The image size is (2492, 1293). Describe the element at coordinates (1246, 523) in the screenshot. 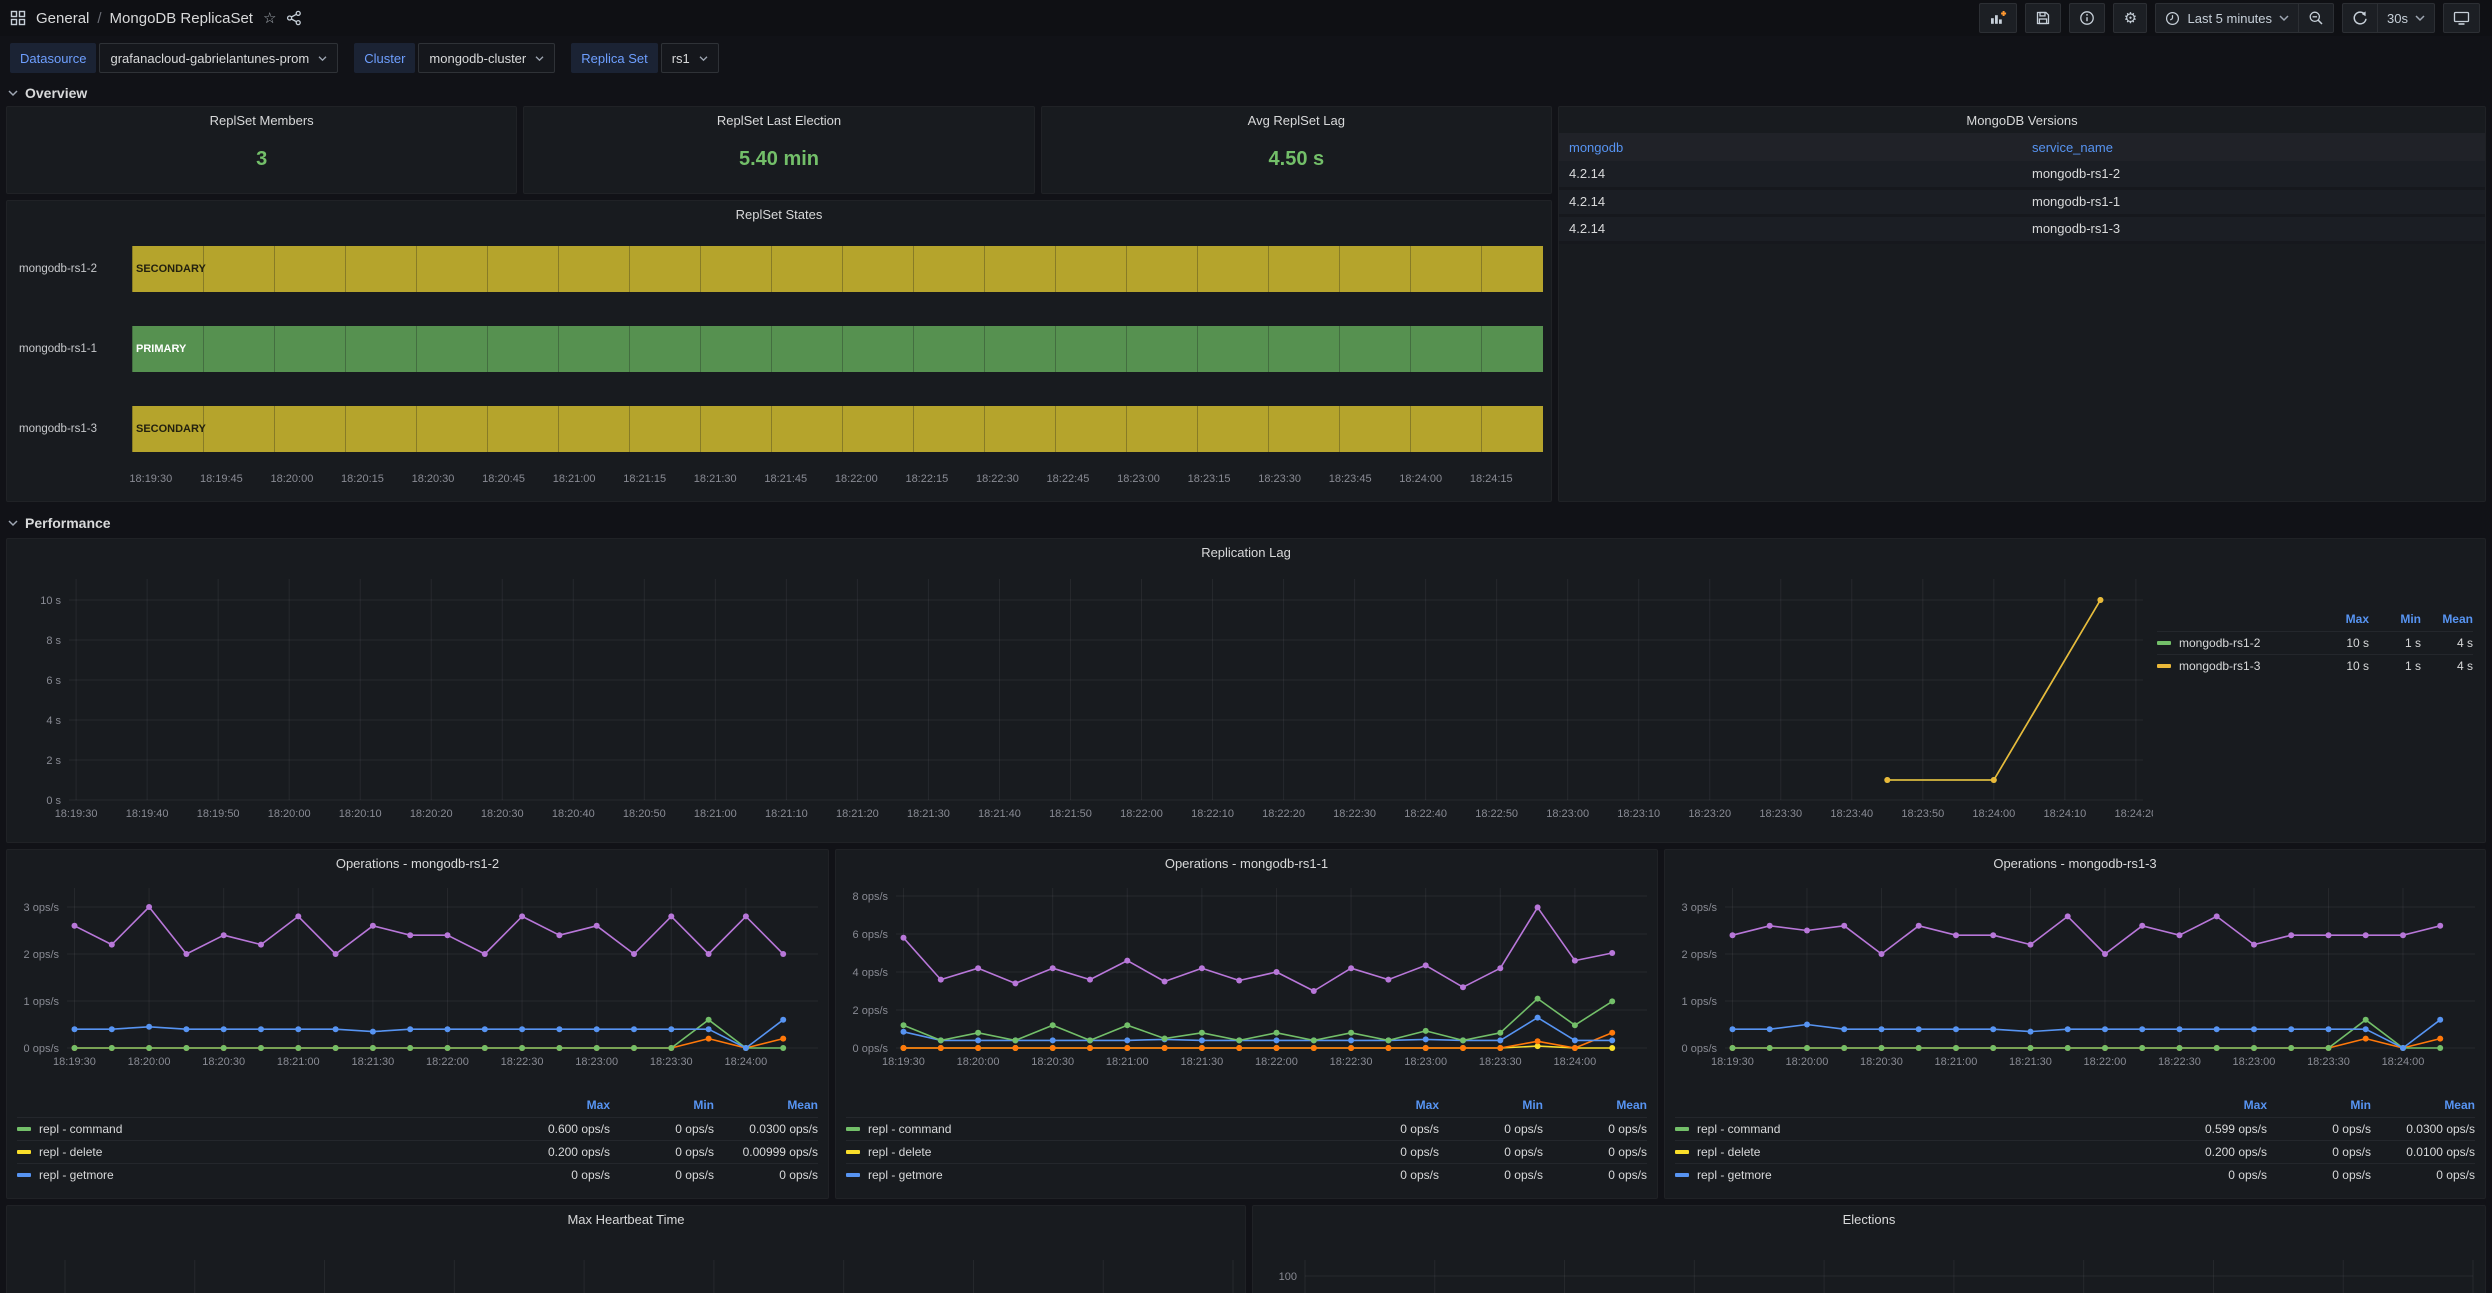

I see `section-performance: Performance` at that location.